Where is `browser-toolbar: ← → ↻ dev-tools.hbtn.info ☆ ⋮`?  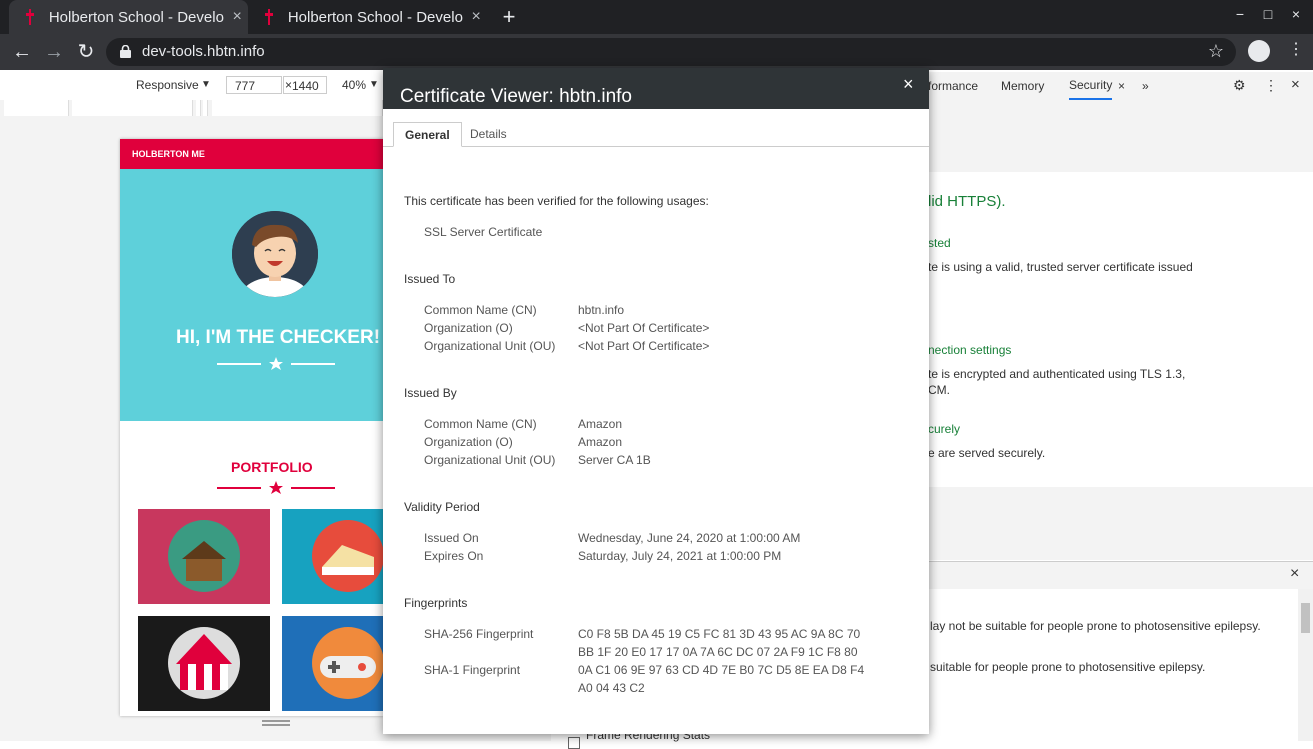
browser-toolbar: ← → ↻ dev-tools.hbtn.info ☆ ⋮ is located at coordinates (656, 52).